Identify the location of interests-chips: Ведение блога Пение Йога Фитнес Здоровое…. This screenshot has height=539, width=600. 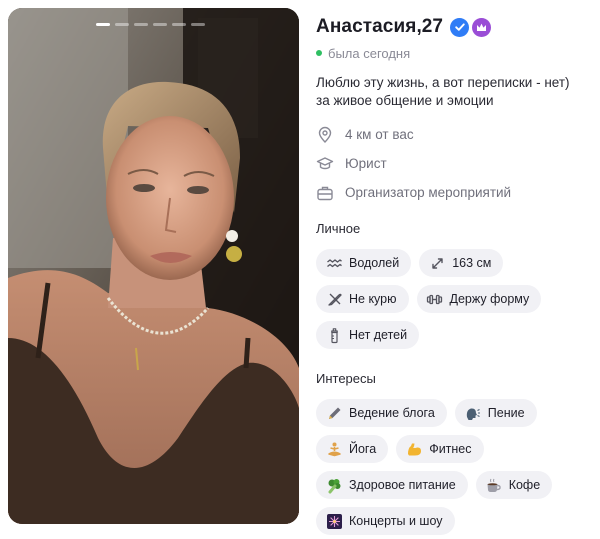
(446, 467).